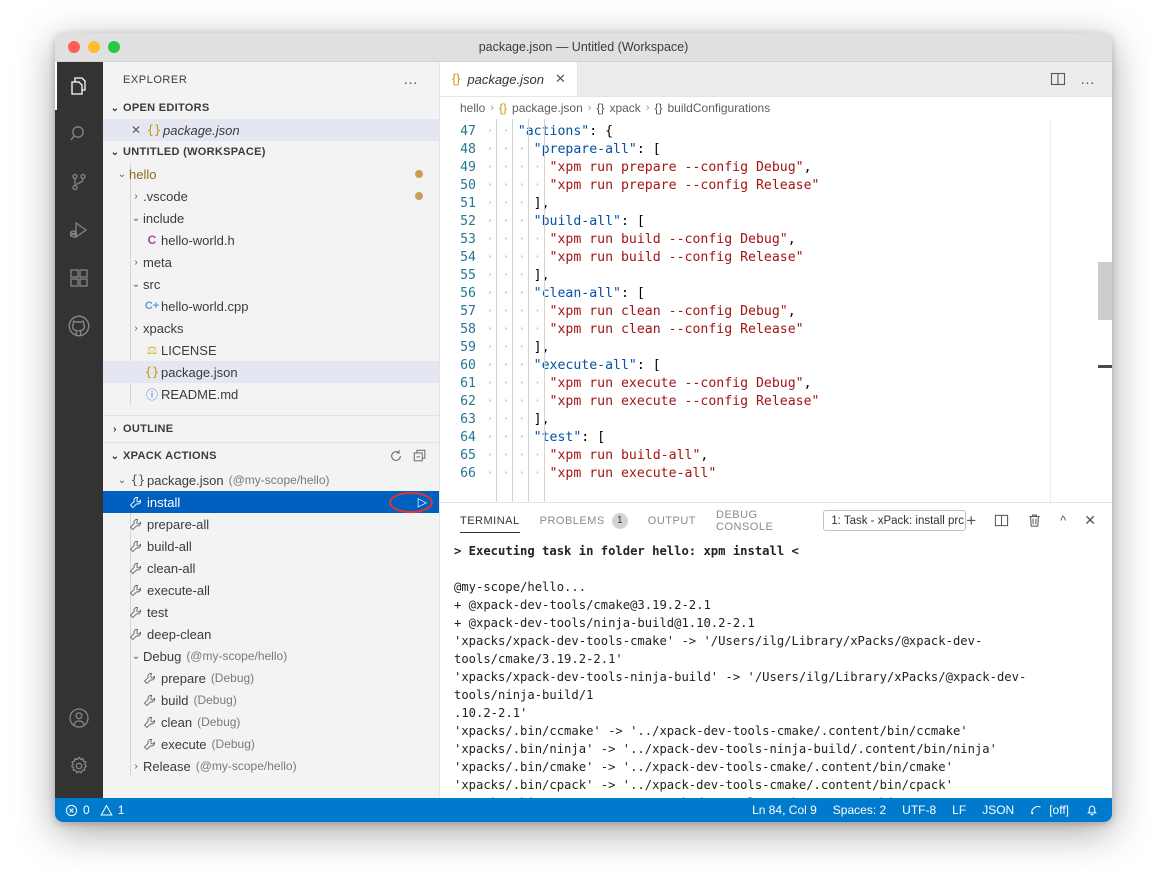 The width and height of the screenshot is (1167, 891). I want to click on section-open-editors: ⌄ OPEN EDITORS, so click(271, 108).